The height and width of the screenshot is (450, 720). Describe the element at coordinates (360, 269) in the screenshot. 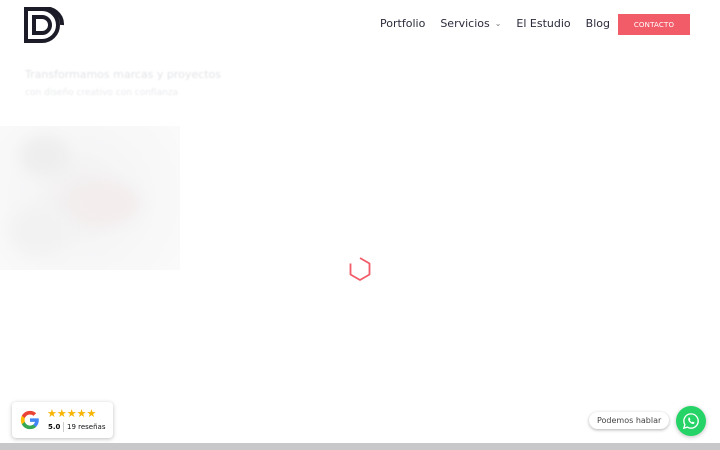

I see `loading-spinner-icon` at that location.